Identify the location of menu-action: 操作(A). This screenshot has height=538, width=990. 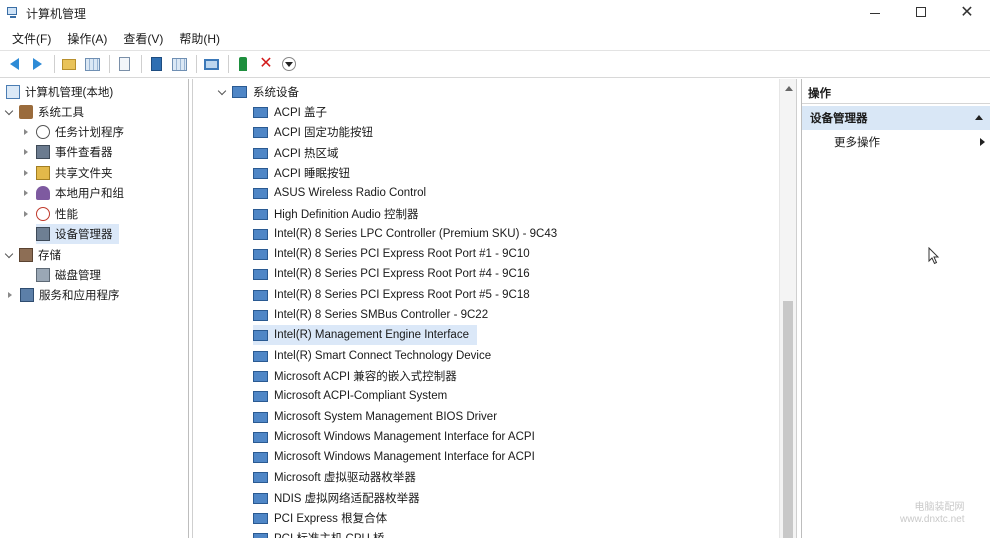
(87, 38).